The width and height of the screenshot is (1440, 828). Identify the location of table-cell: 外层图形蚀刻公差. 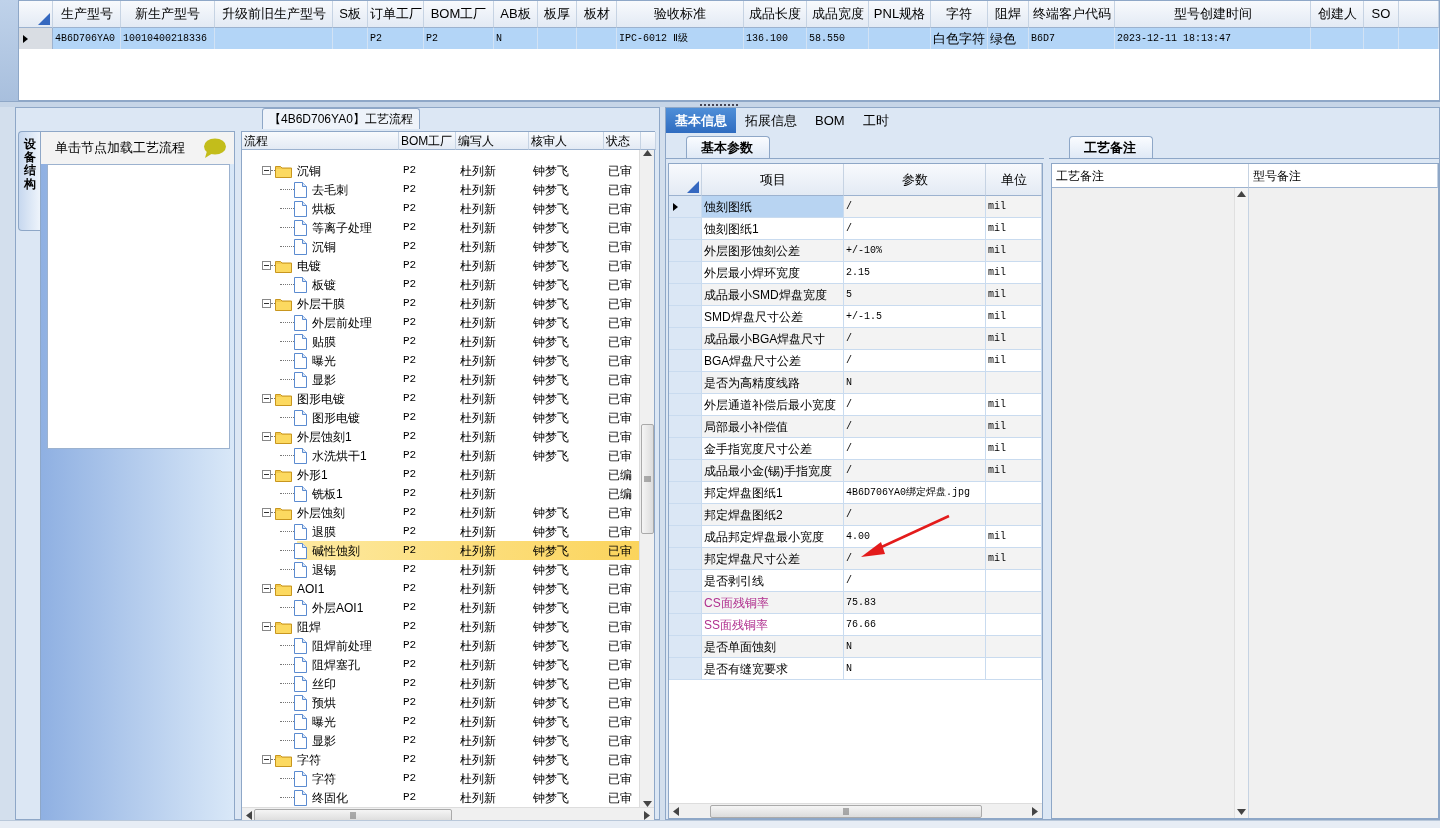
(773, 251).